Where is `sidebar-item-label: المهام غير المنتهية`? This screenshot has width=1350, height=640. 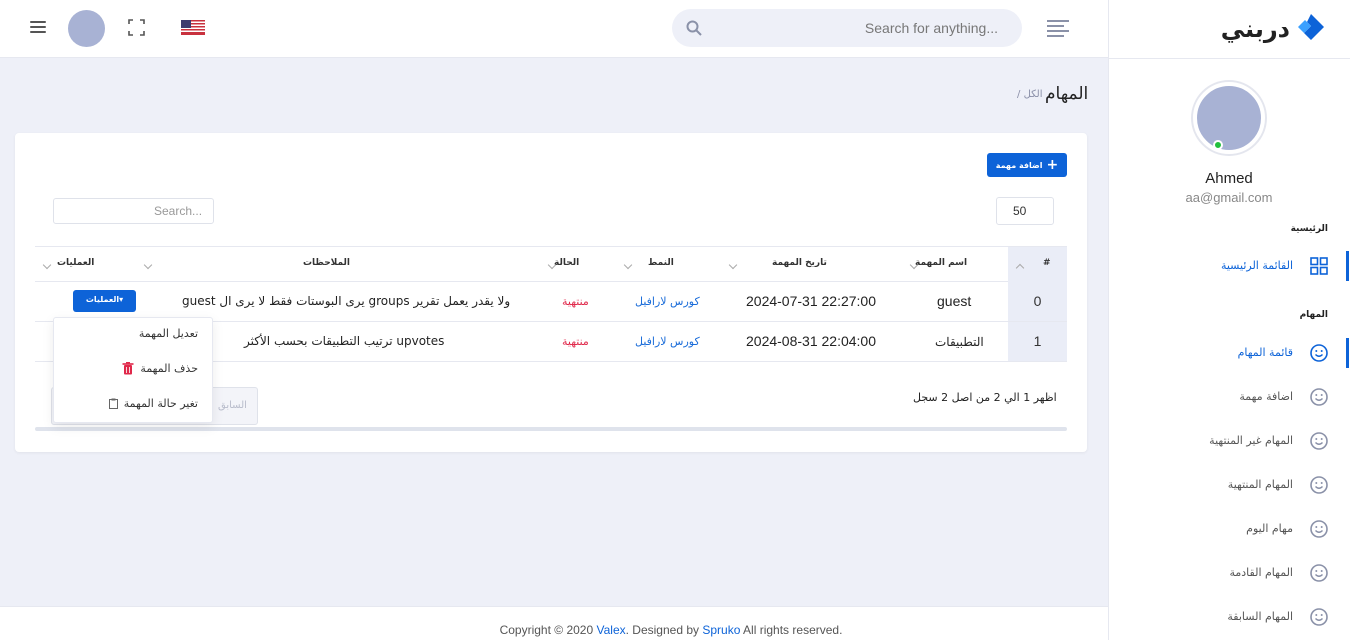
sidebar-item-label: المهام غير المنتهية is located at coordinates (1251, 440).